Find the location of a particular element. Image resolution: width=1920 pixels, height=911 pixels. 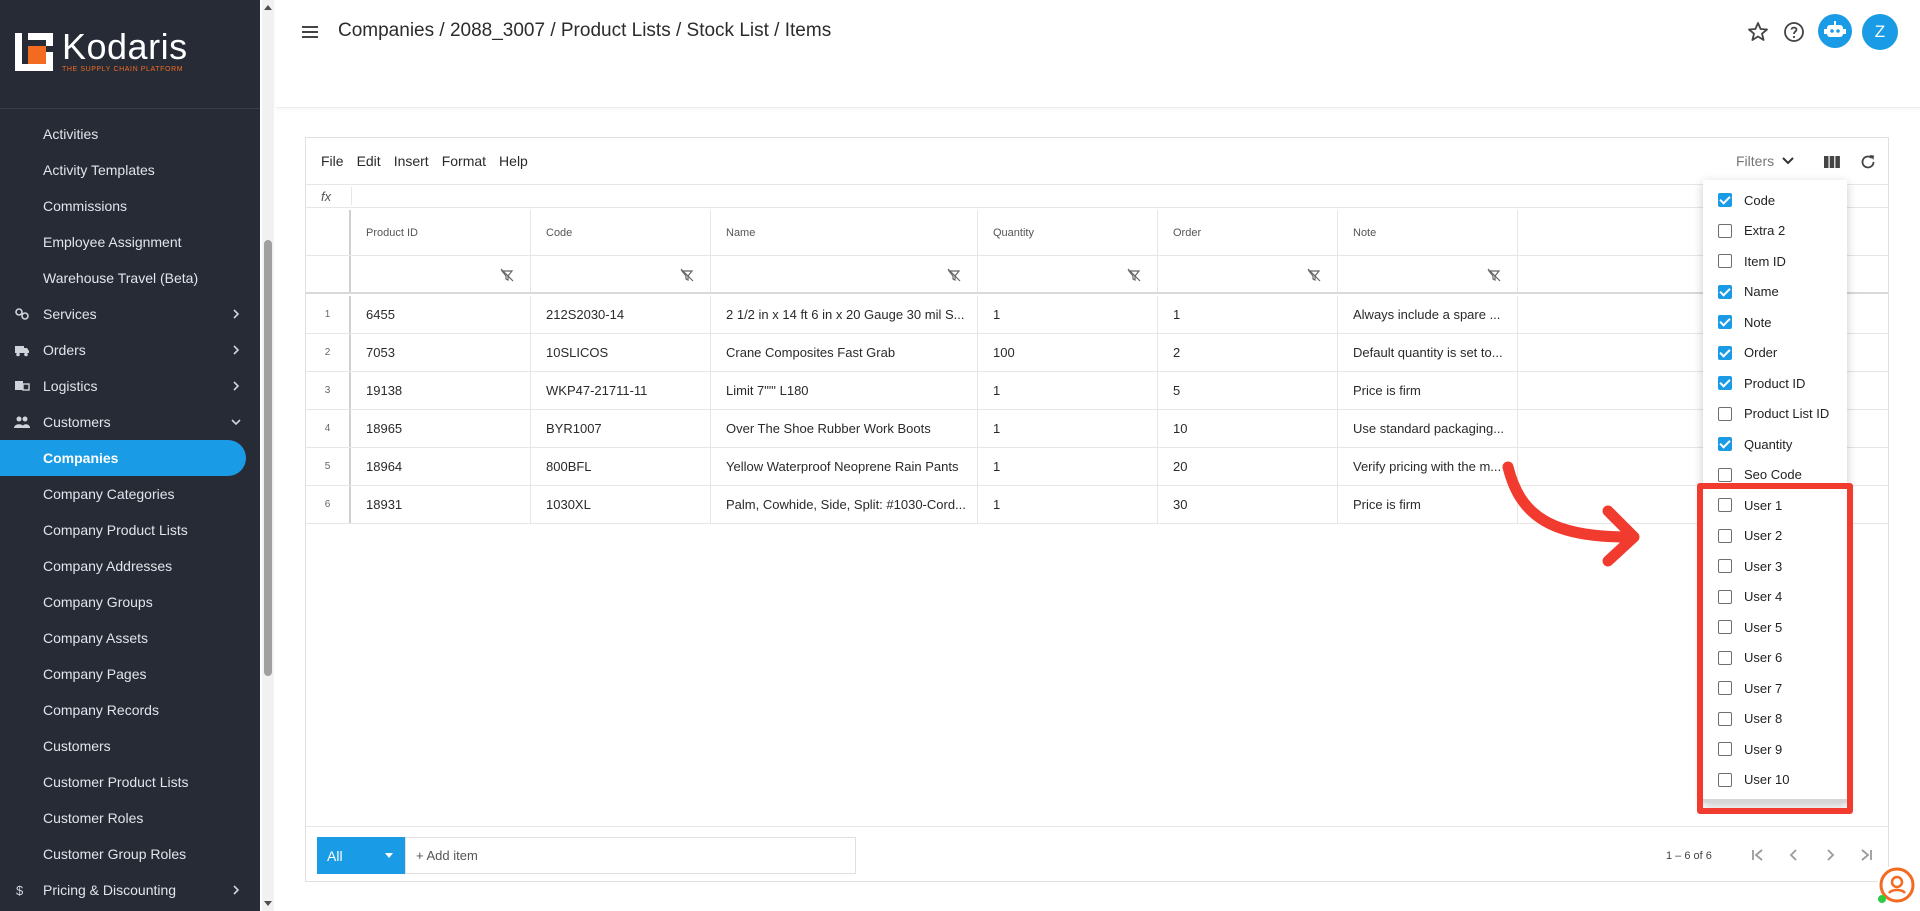

column-option-item-id: Item ID is located at coordinates (1775, 261).